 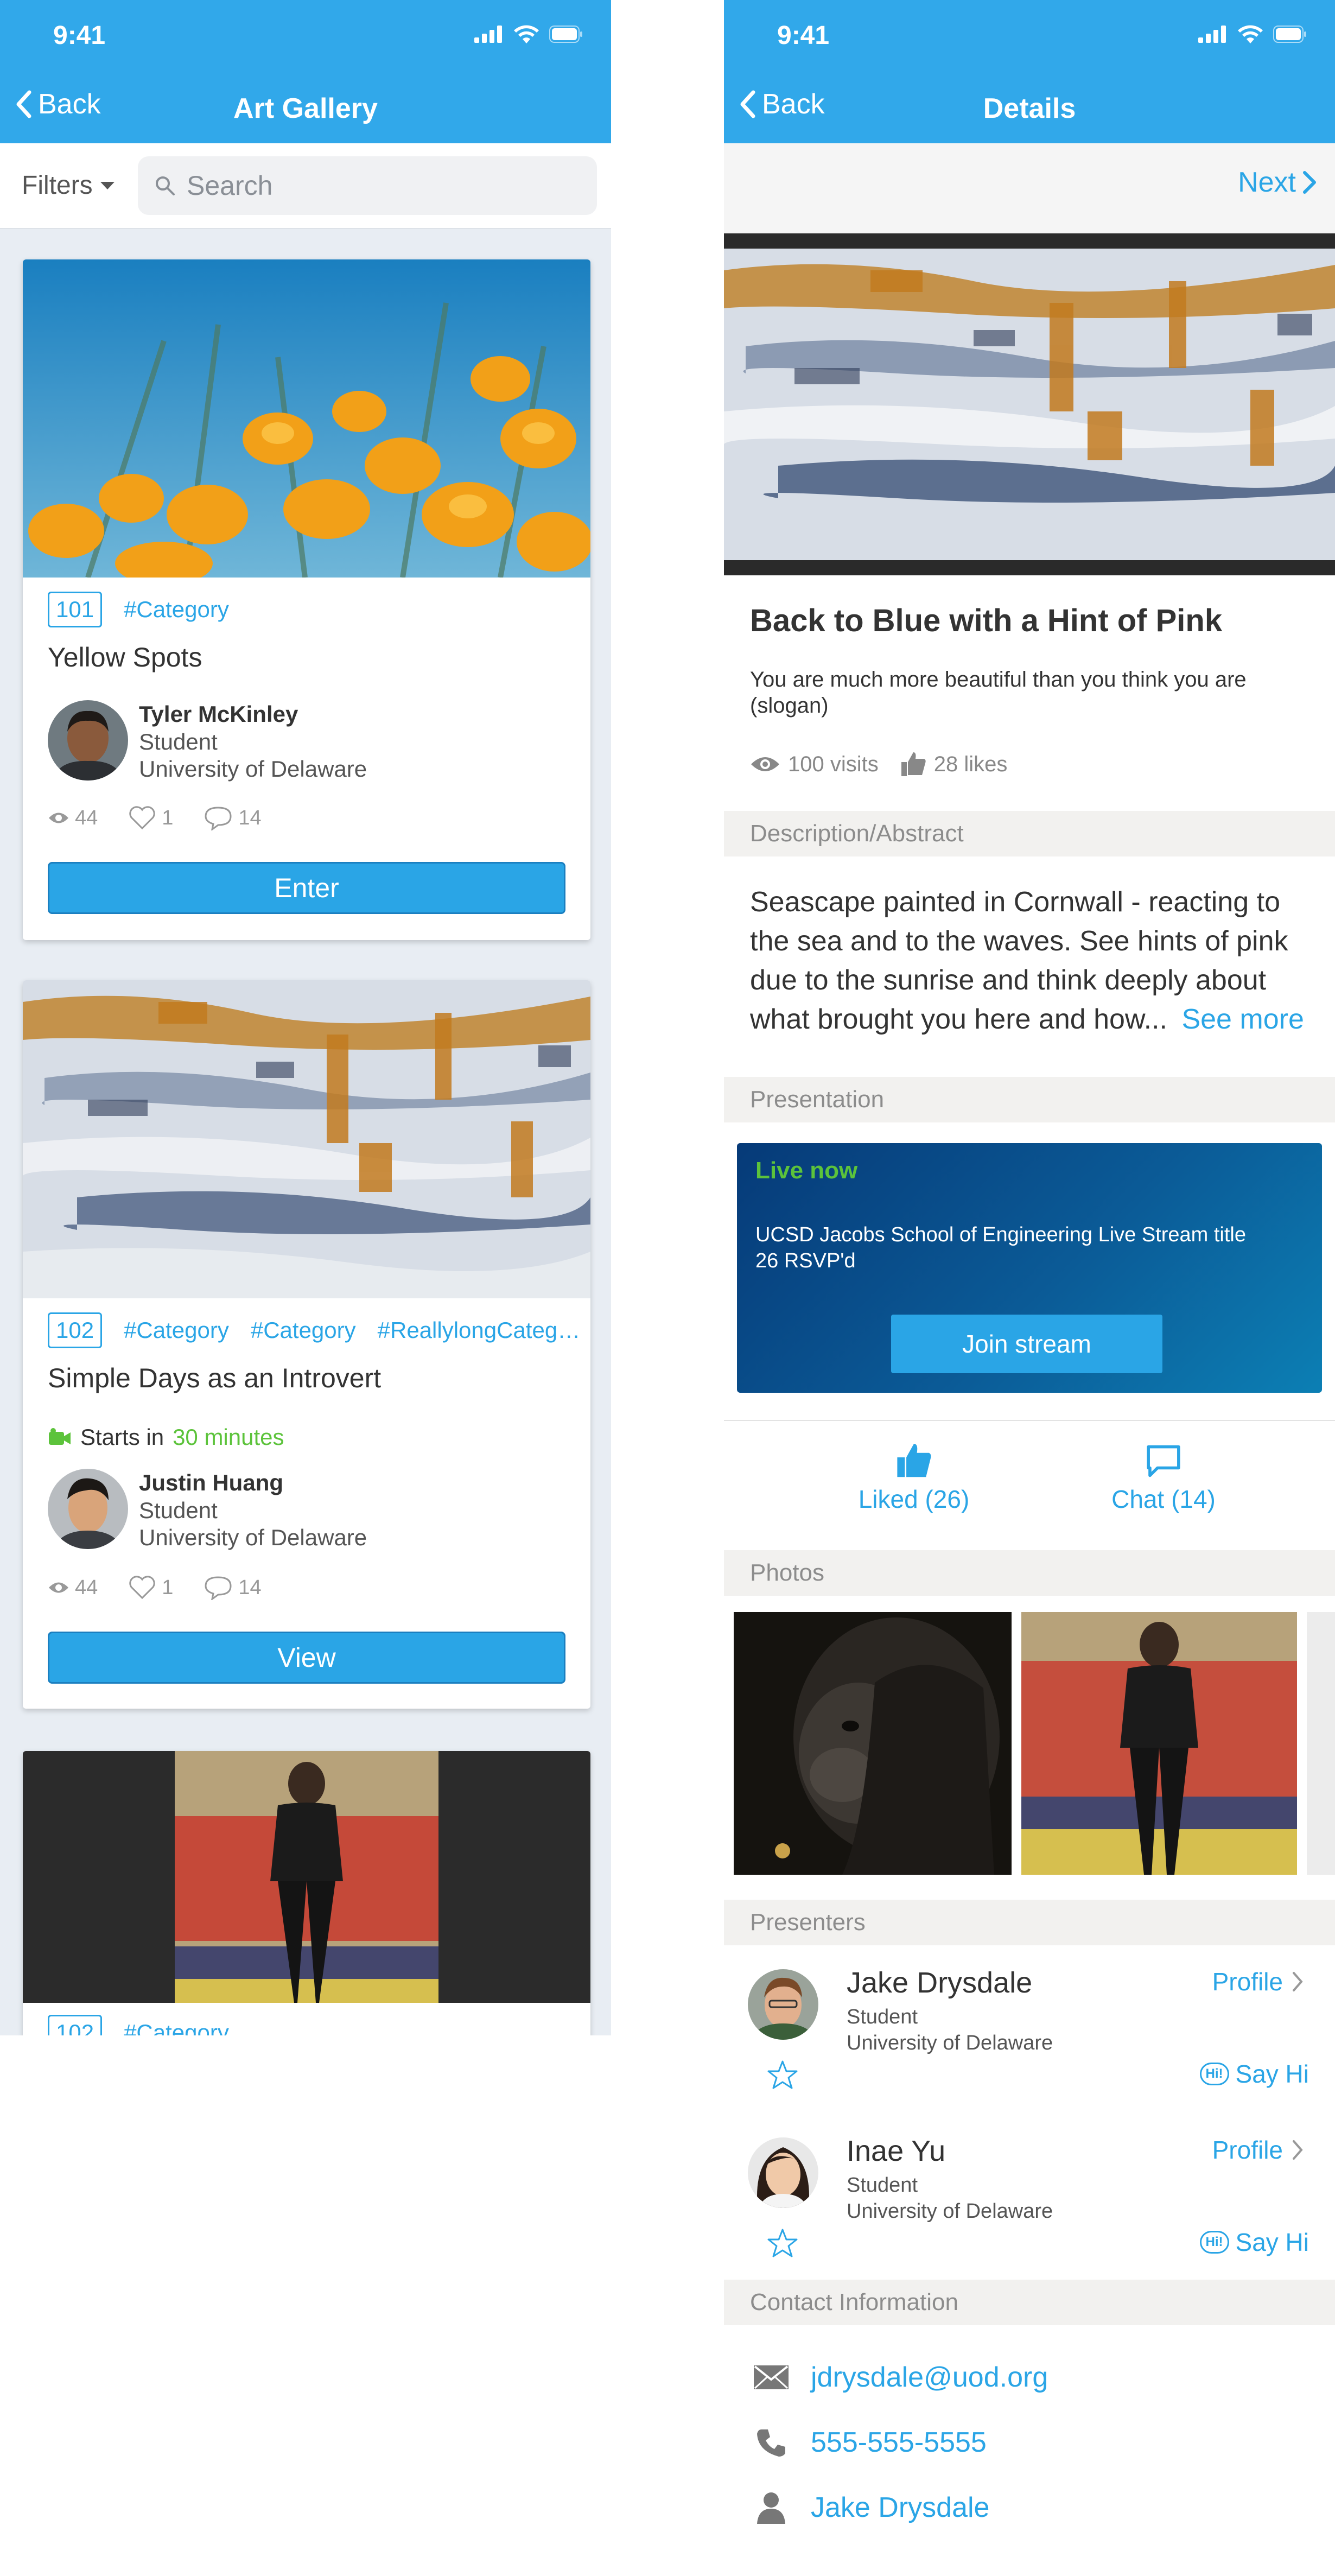 What do you see at coordinates (58, 1587) in the screenshot?
I see `eye-icon` at bounding box center [58, 1587].